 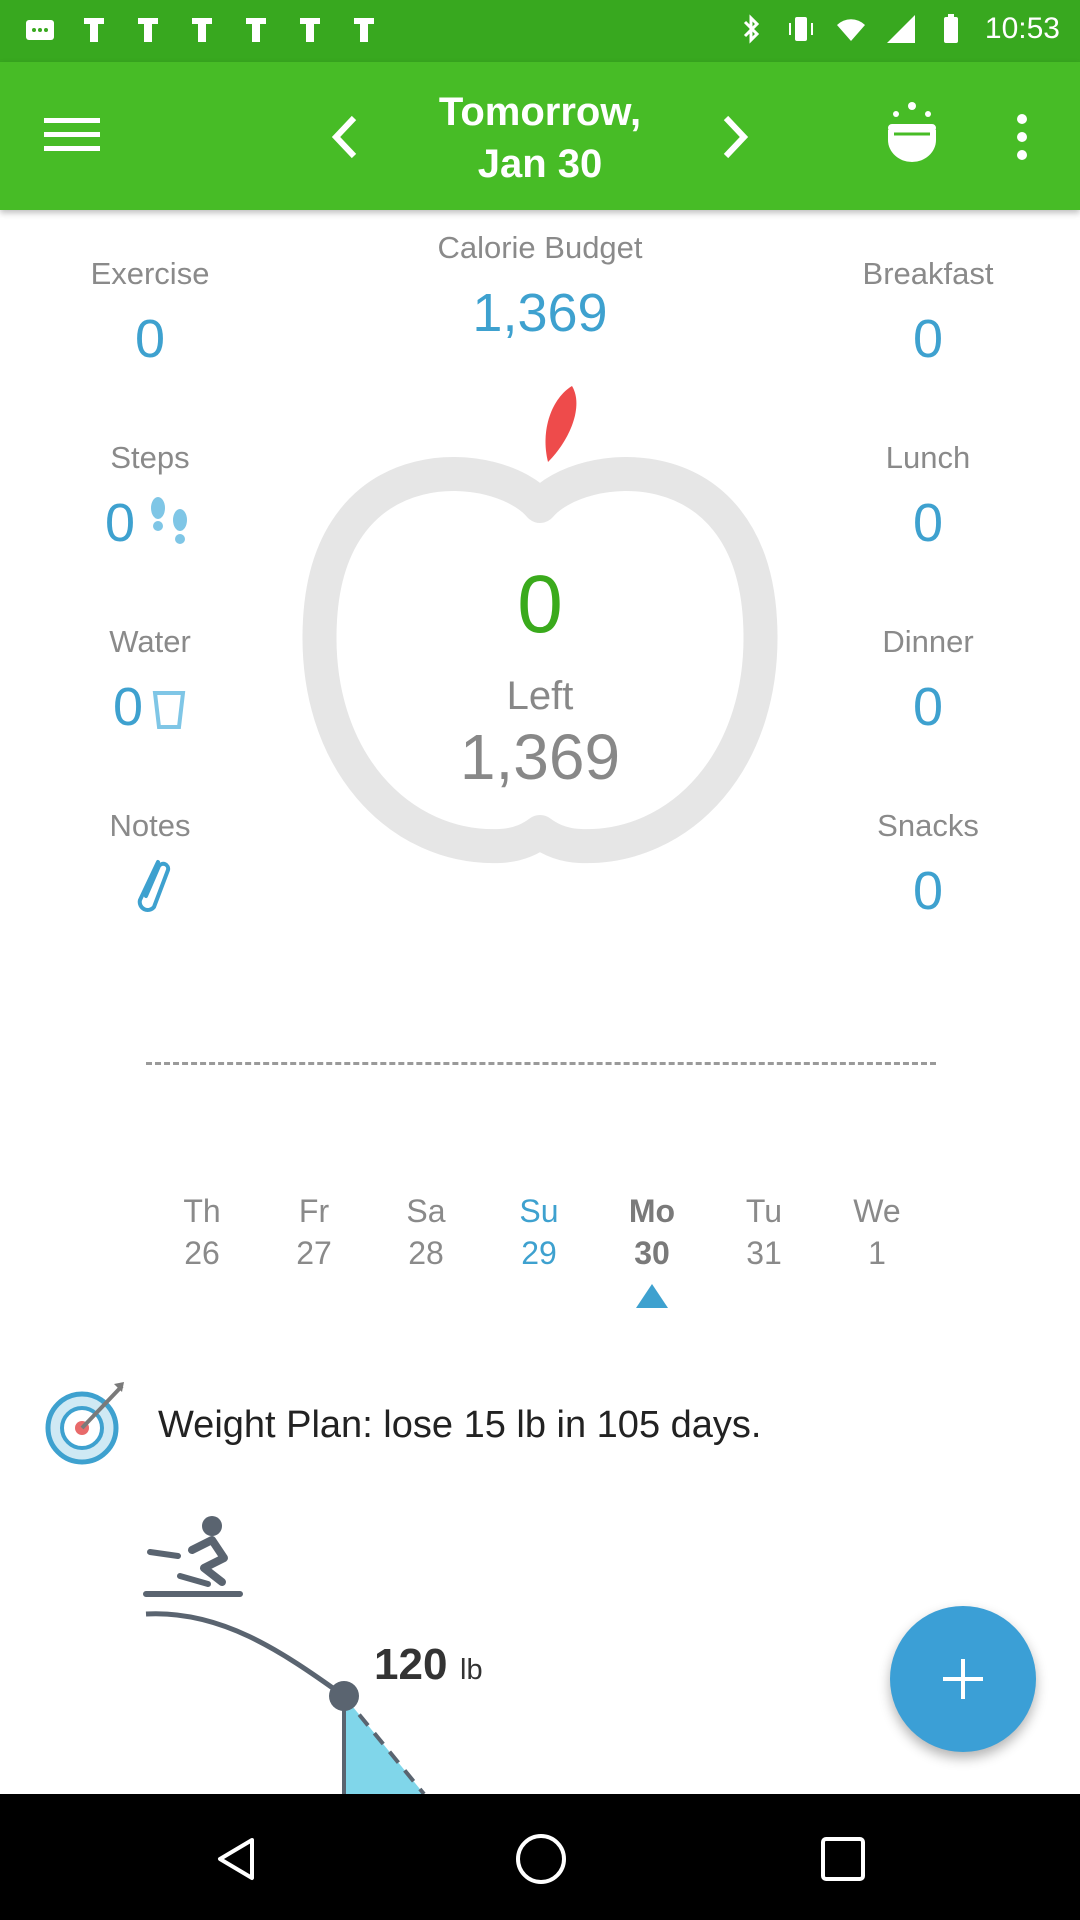 I want to click on date-title-line2: Jan 30, so click(x=540, y=164).